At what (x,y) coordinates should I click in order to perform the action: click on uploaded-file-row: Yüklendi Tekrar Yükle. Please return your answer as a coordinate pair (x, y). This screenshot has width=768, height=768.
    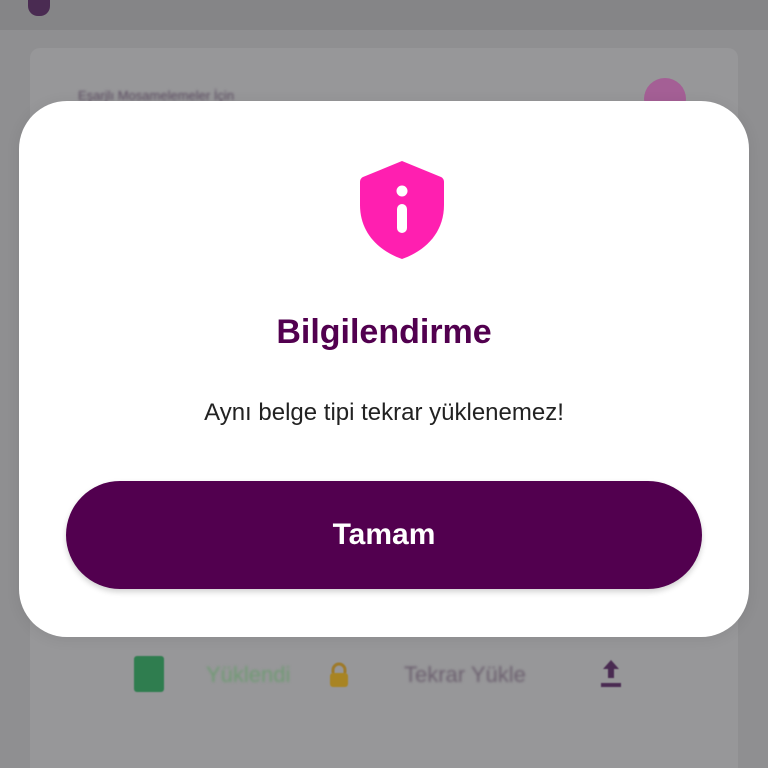
    Looking at the image, I should click on (390, 676).